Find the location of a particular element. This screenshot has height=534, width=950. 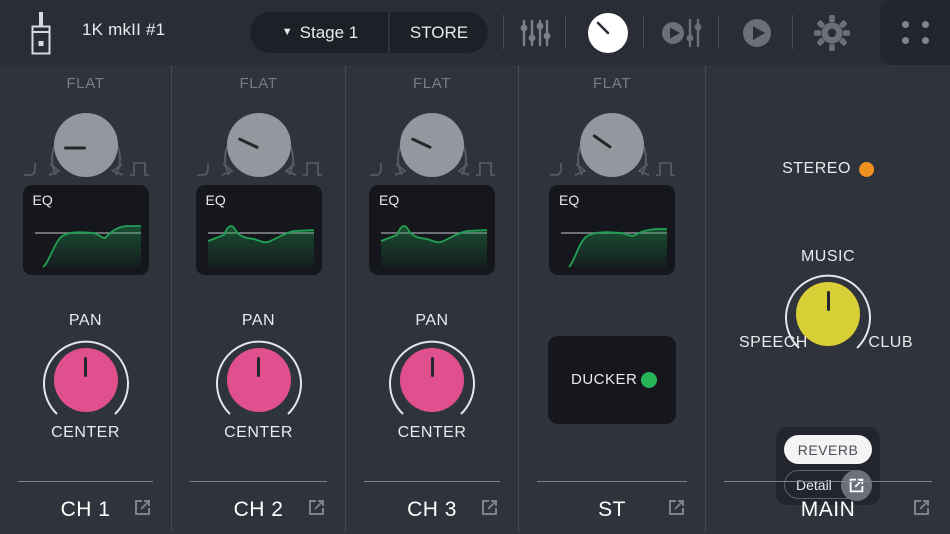

eq-card-ch3: EQ is located at coordinates (432, 230).